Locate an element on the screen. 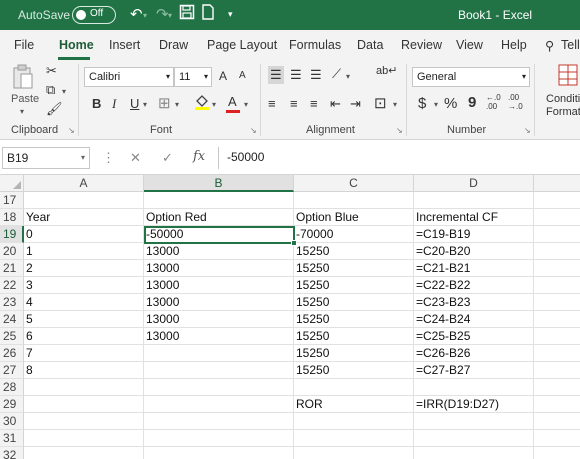 This screenshot has height=459, width=580. cell-d29: =IRR(D19:D27) is located at coordinates (474, 404).